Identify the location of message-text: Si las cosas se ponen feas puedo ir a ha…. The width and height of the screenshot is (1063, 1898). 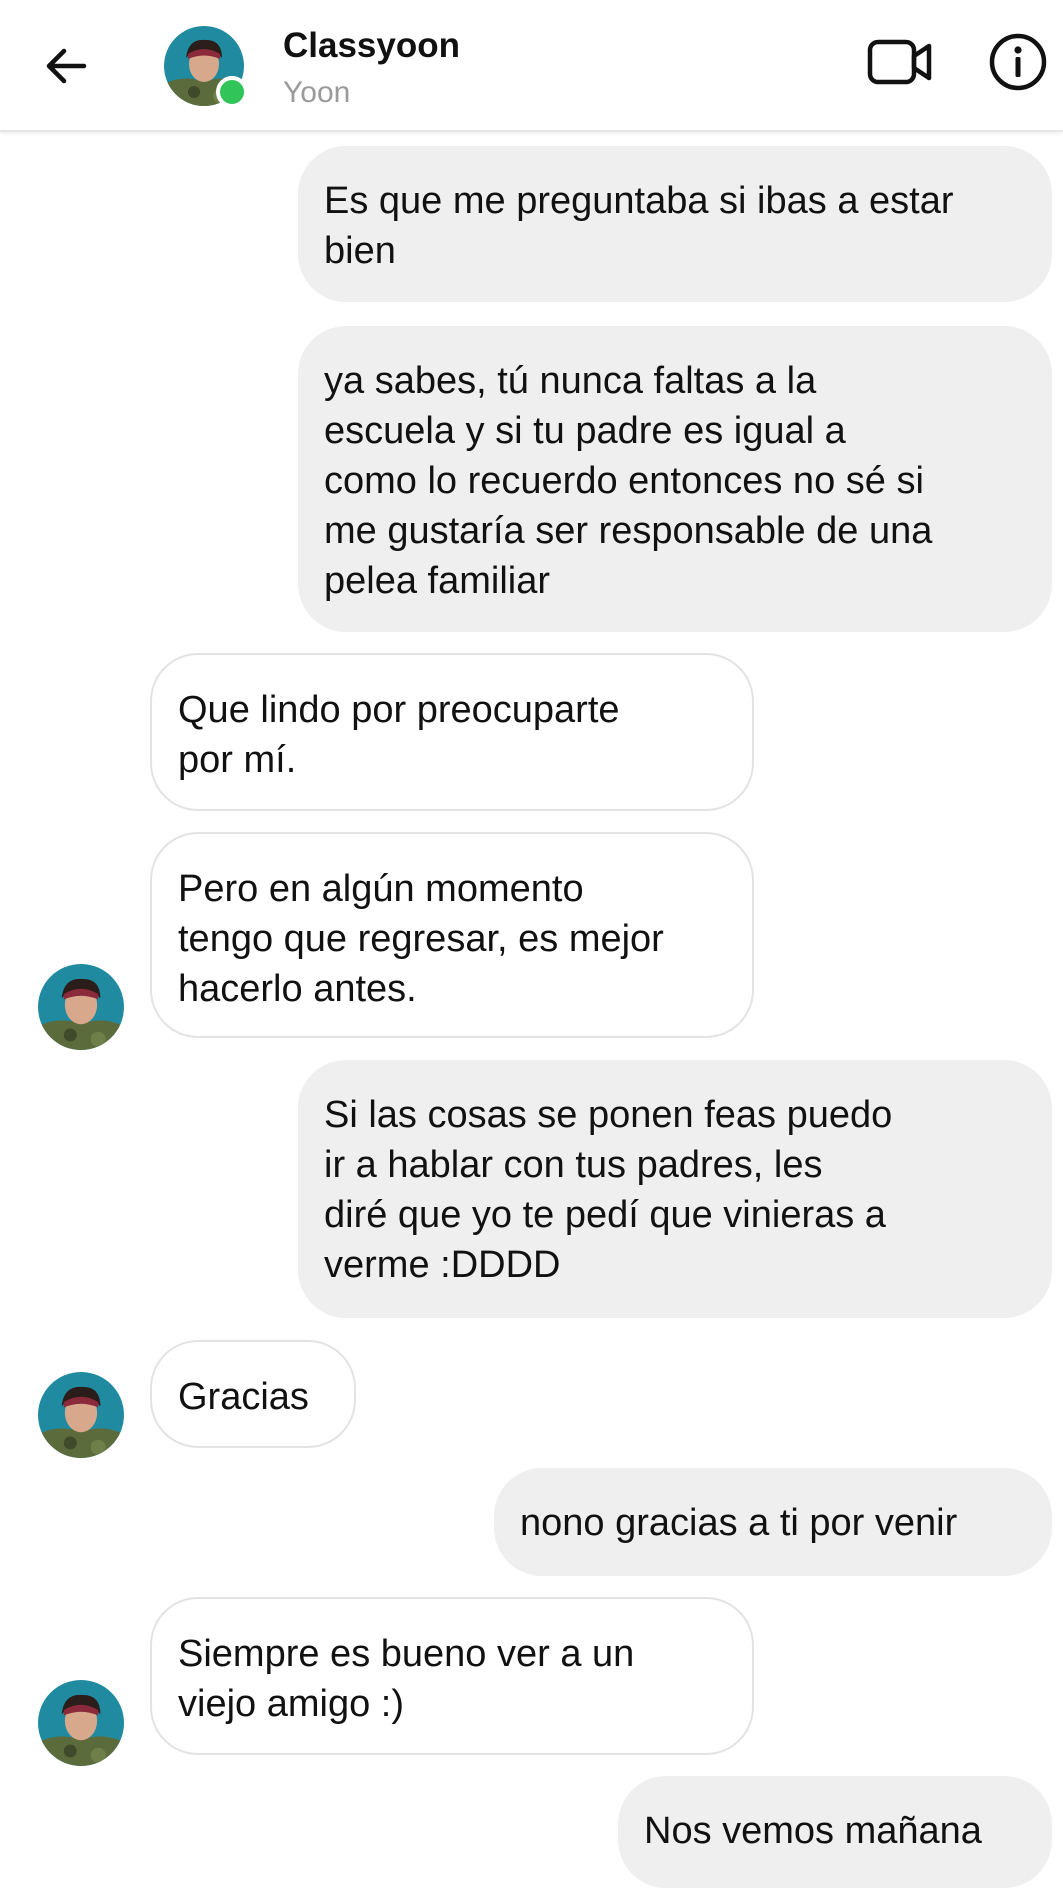
(608, 1190).